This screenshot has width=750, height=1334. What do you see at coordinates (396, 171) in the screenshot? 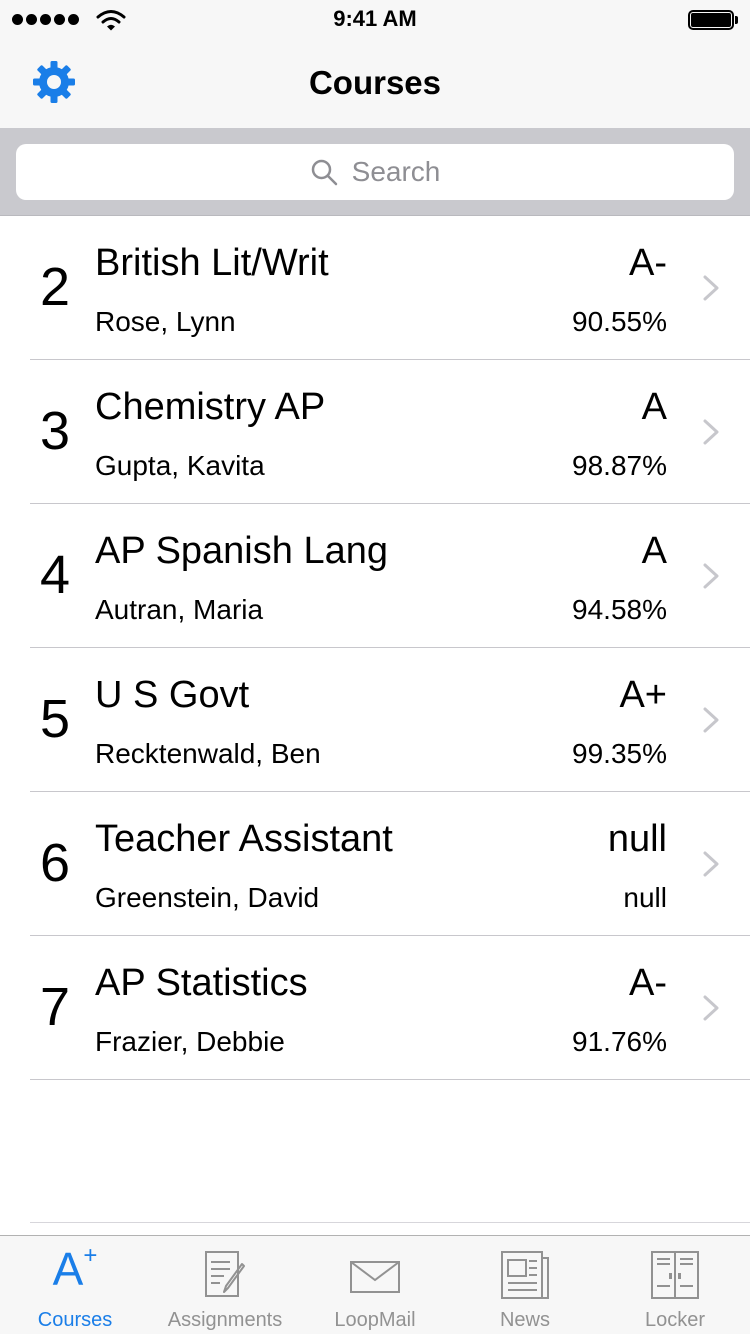
I see `search-placeholder: Search` at bounding box center [396, 171].